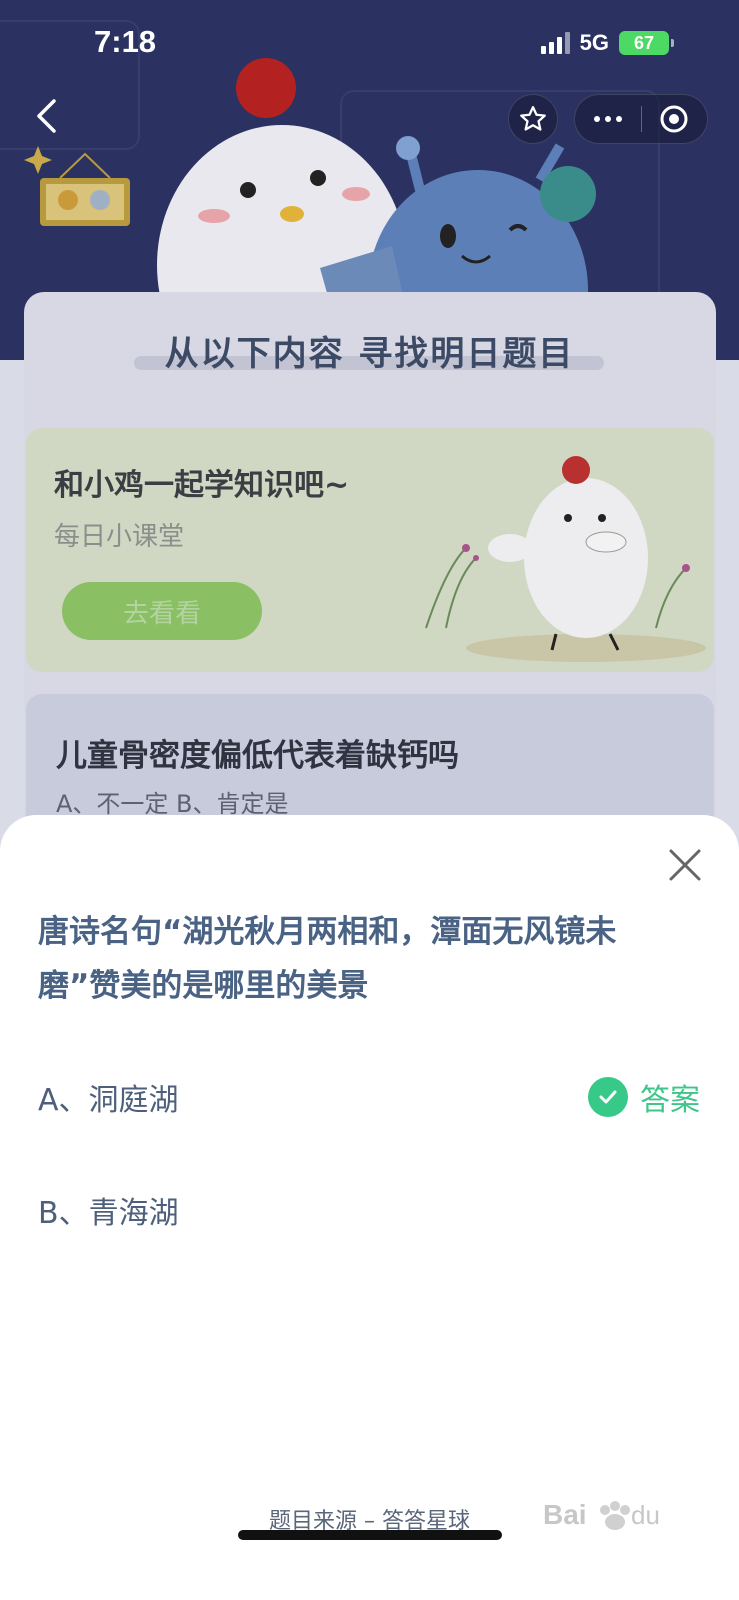  I want to click on battery-icon: 67, so click(646, 43).